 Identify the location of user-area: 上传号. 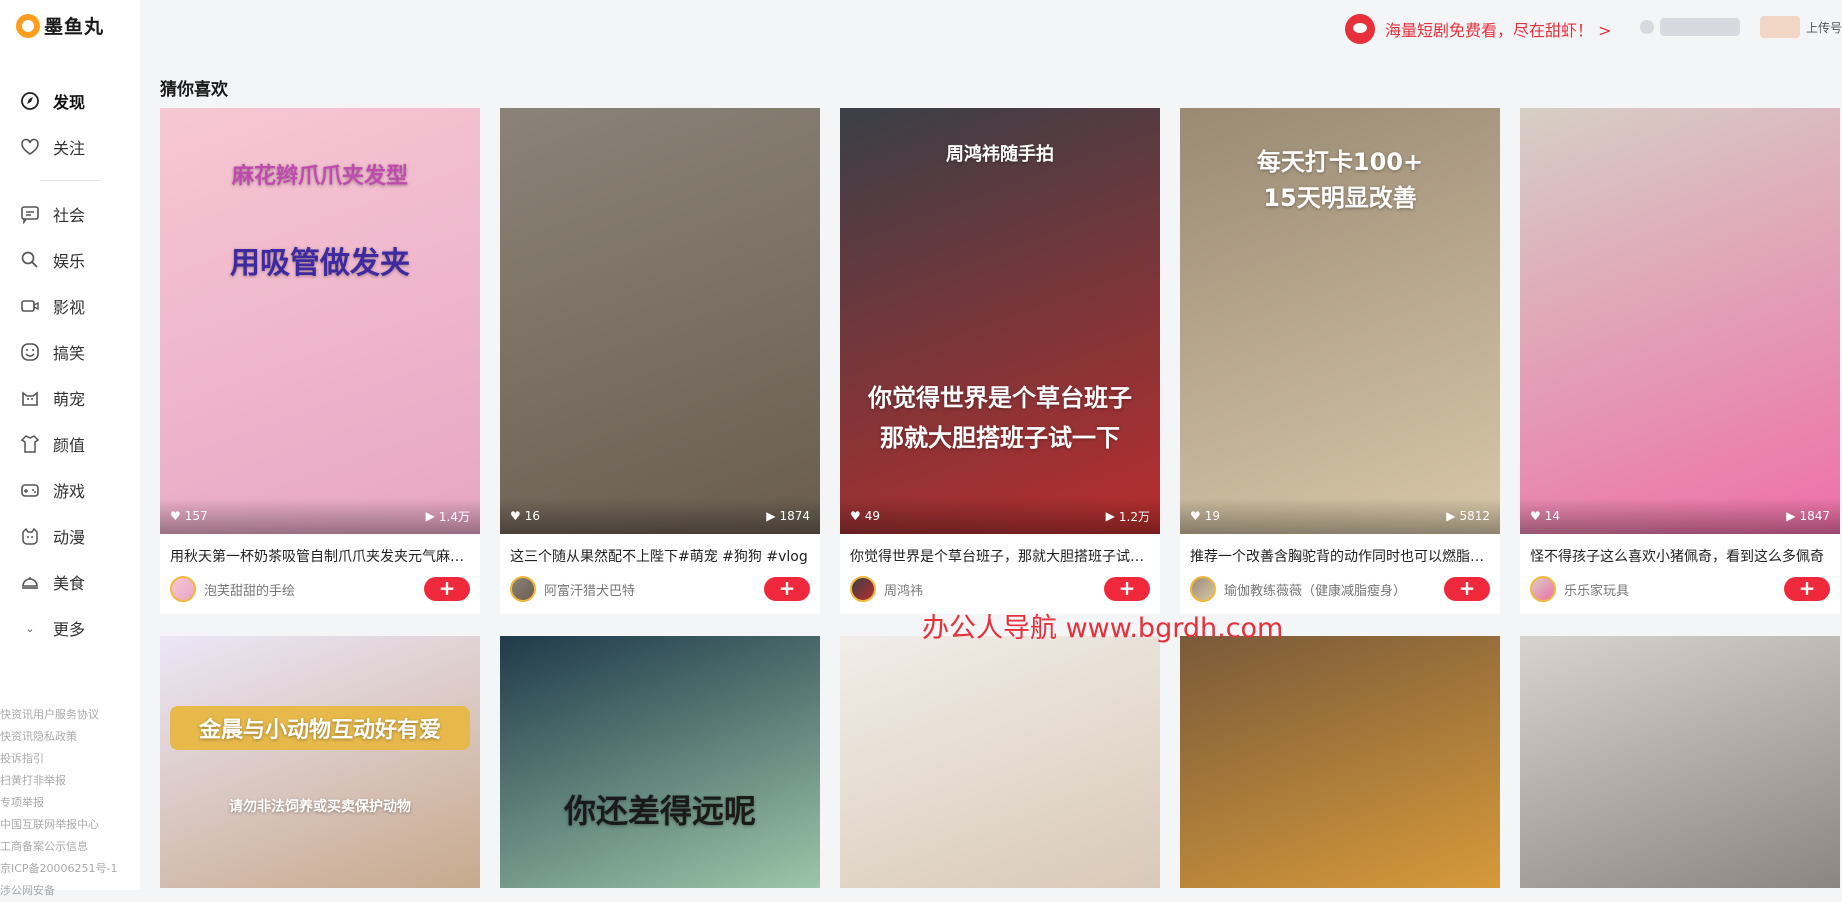
(1741, 27).